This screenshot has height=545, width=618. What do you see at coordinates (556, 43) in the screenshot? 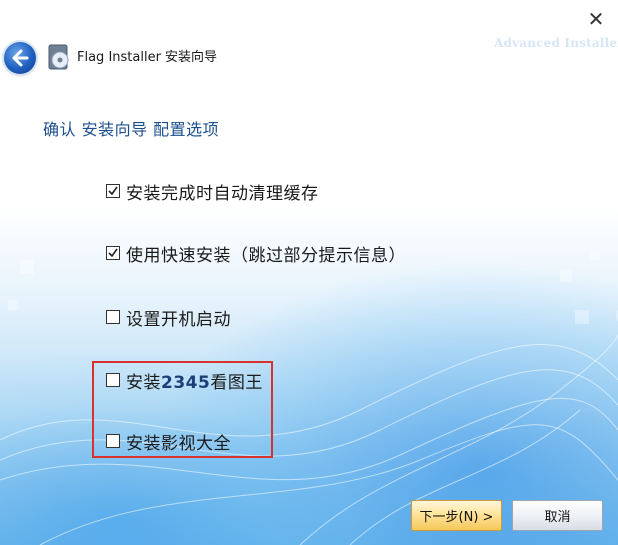
I see `brand-watermark: Advanced Installer` at bounding box center [556, 43].